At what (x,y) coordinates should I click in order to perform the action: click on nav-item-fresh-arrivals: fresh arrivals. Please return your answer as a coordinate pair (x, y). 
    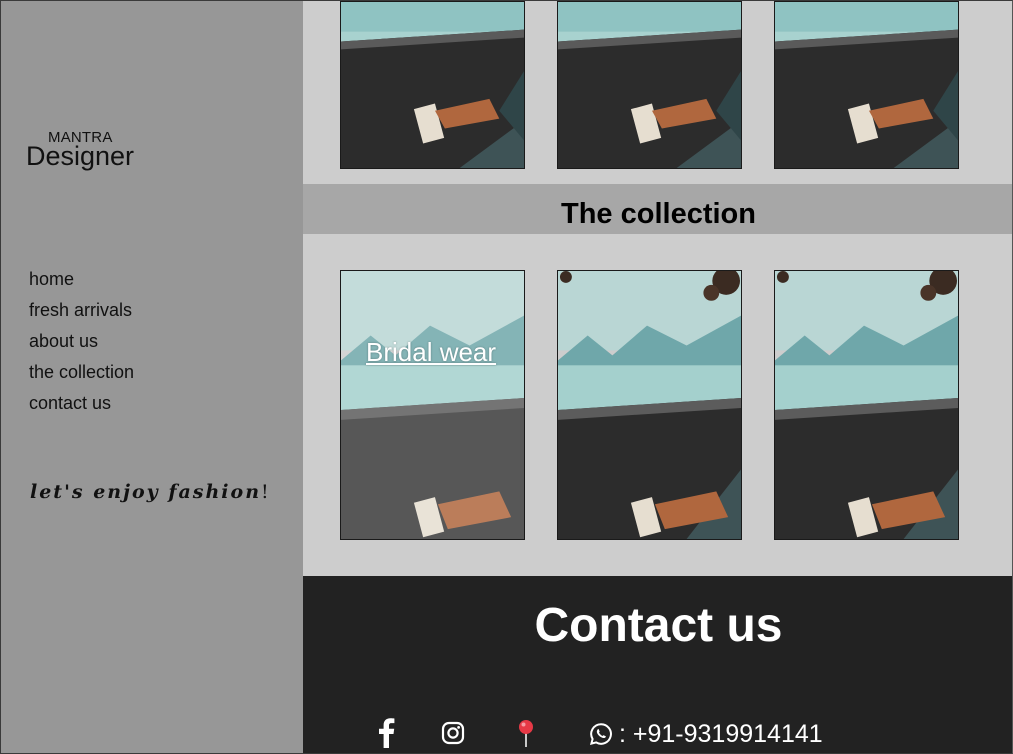
    Looking at the image, I should click on (81, 315).